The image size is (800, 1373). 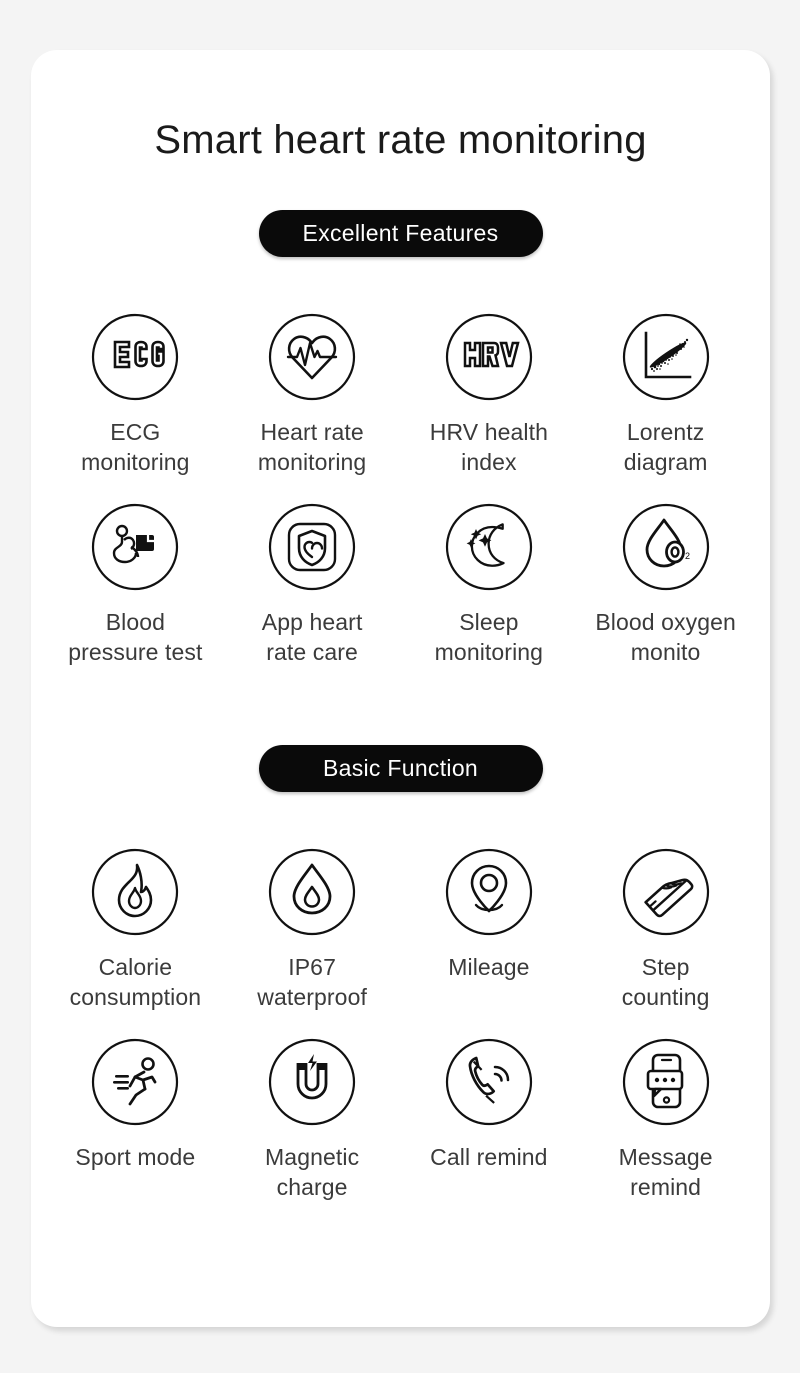 I want to click on feature-label: Mileage, so click(x=489, y=967).